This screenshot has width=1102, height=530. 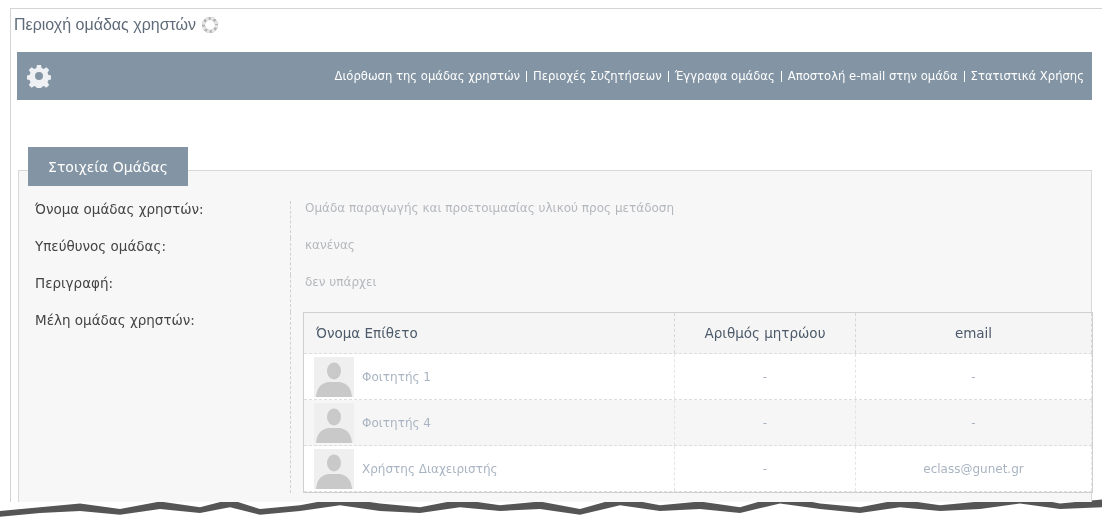 What do you see at coordinates (105, 25) in the screenshot?
I see `page-title: Περιοχή ομάδας χρηστών` at bounding box center [105, 25].